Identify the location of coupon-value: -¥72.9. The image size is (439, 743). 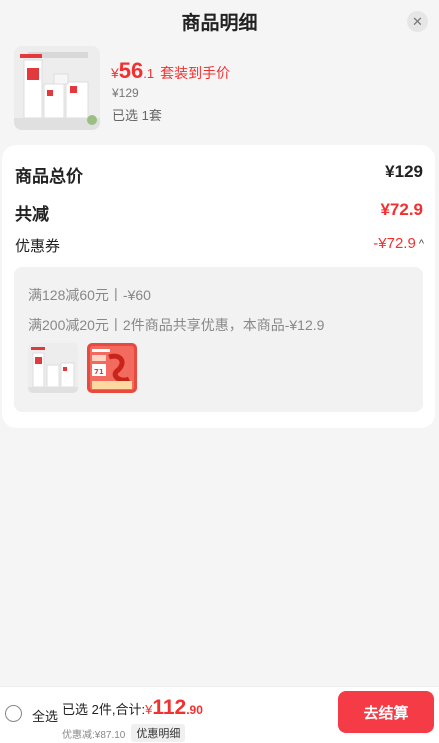
(394, 243).